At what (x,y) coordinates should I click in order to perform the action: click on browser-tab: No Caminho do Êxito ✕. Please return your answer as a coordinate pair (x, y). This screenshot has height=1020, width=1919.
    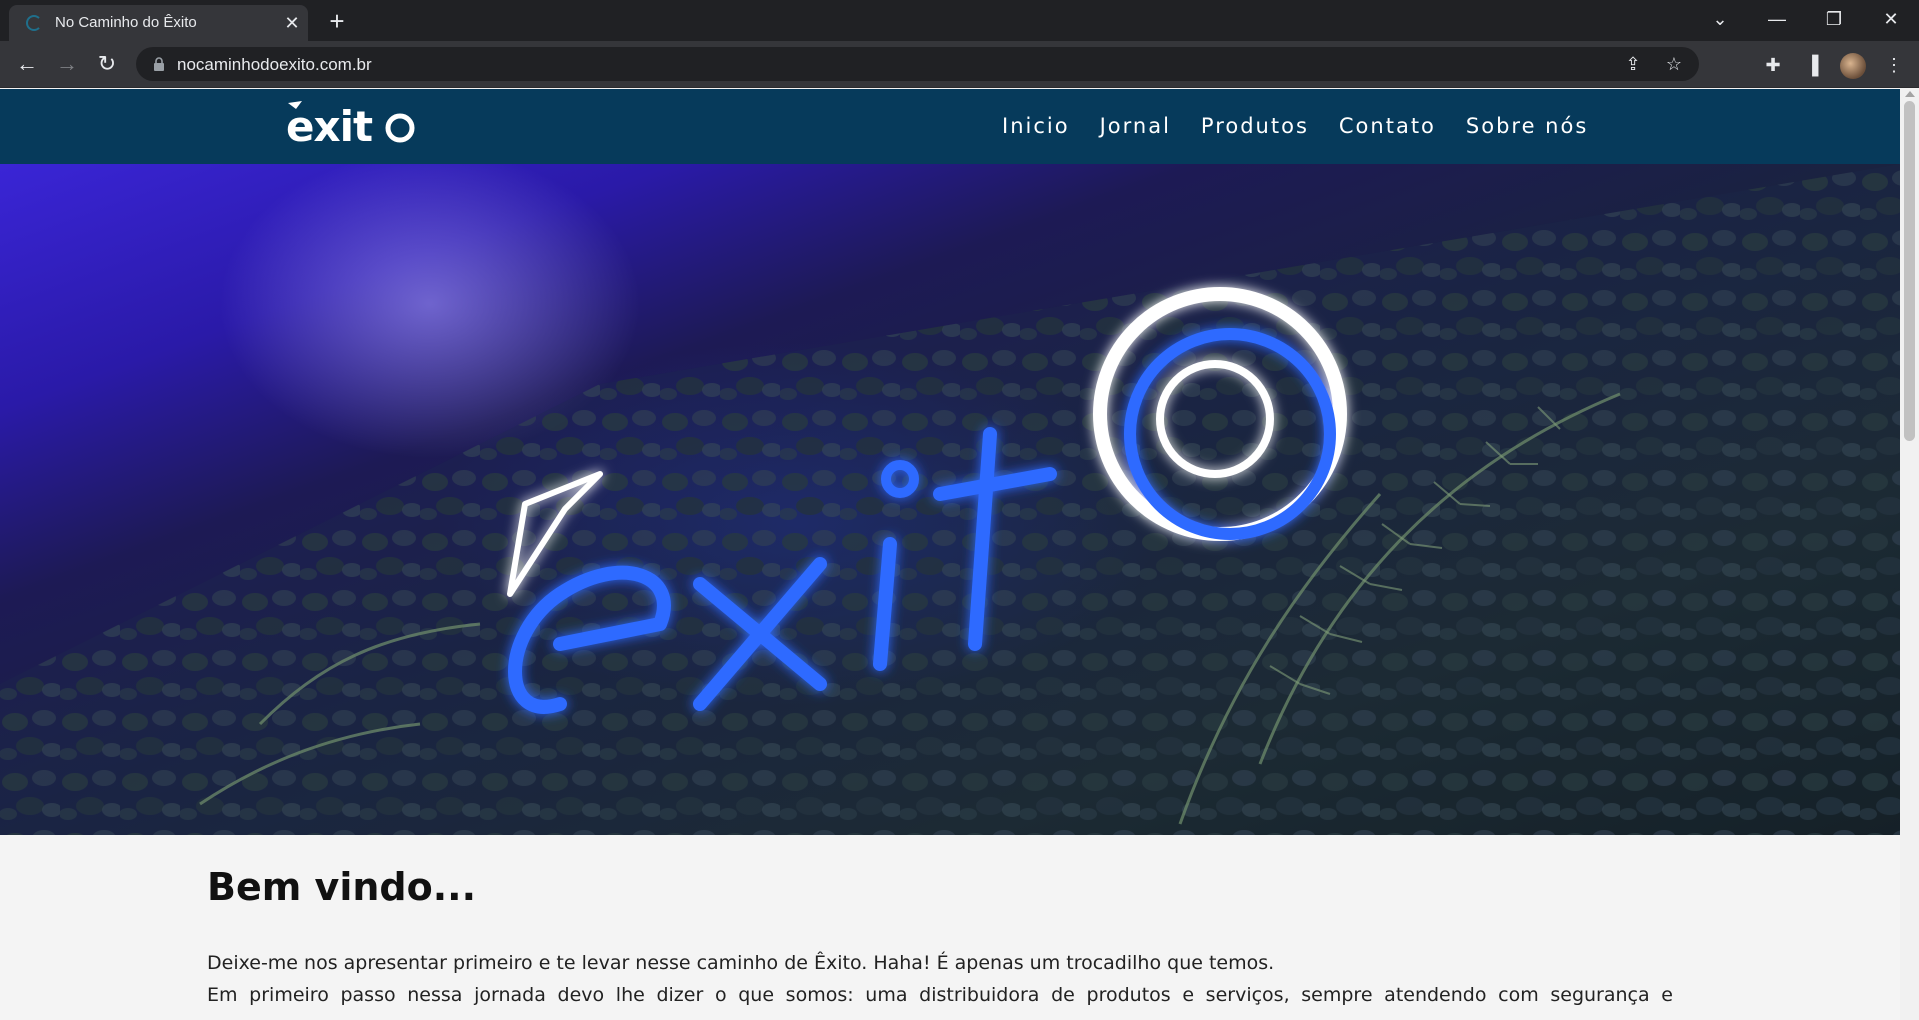
    Looking at the image, I should click on (158, 23).